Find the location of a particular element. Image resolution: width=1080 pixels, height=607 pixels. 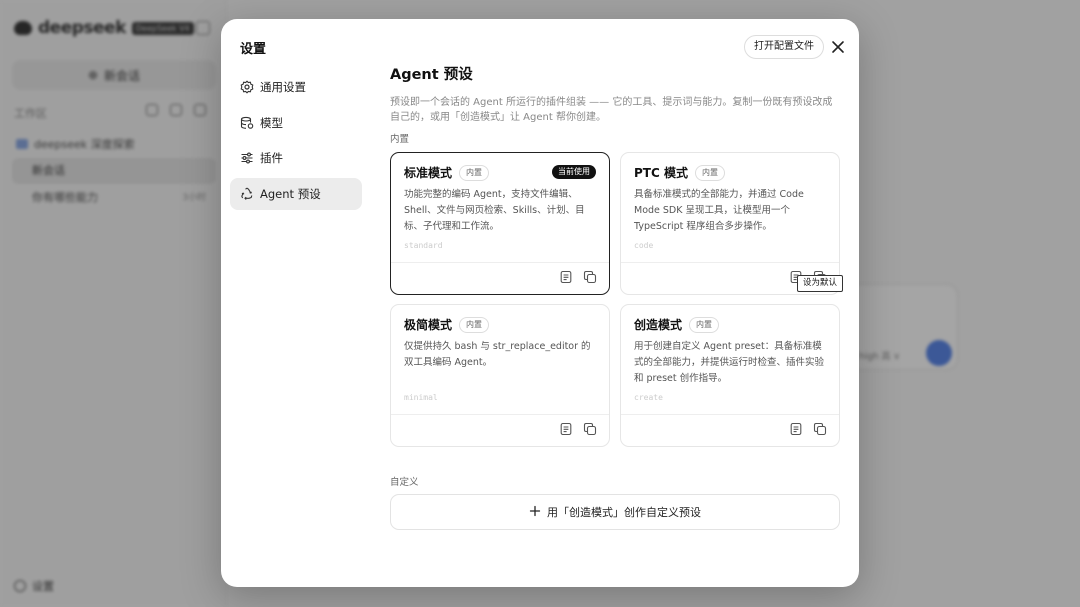

close-icon is located at coordinates (838, 47).